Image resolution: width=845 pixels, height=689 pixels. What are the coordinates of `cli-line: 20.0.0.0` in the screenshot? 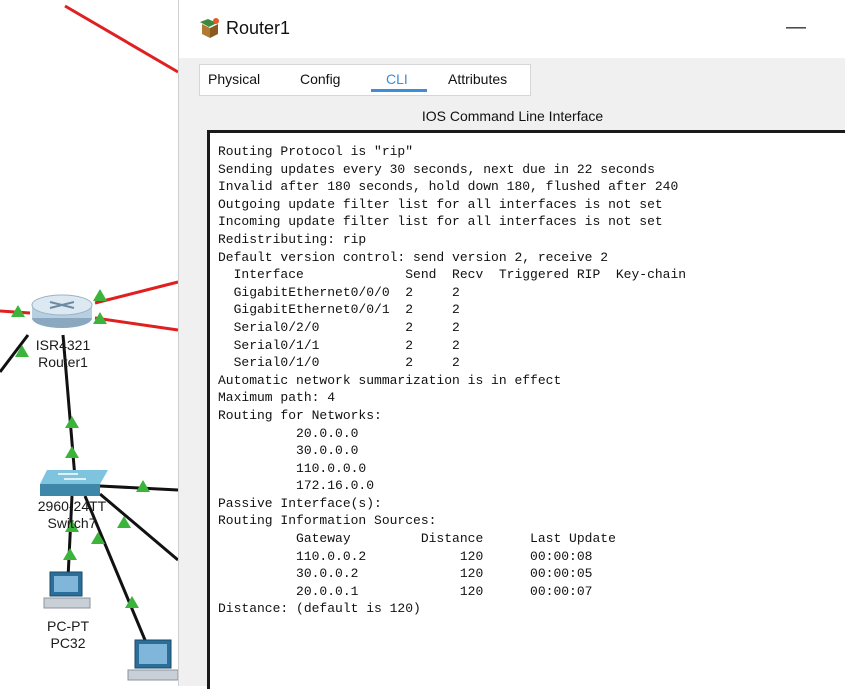 It's located at (288, 433).